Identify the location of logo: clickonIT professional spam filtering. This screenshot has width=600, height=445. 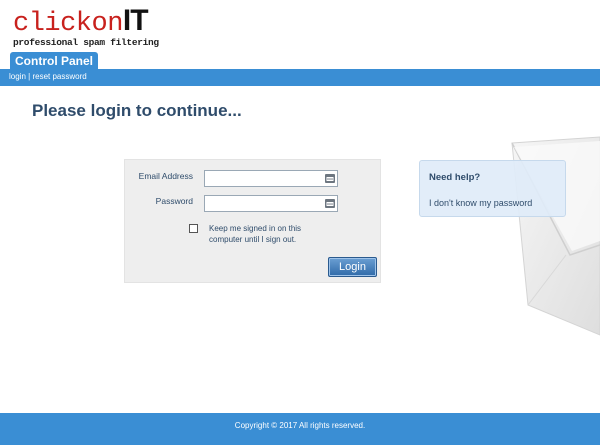
(86, 26).